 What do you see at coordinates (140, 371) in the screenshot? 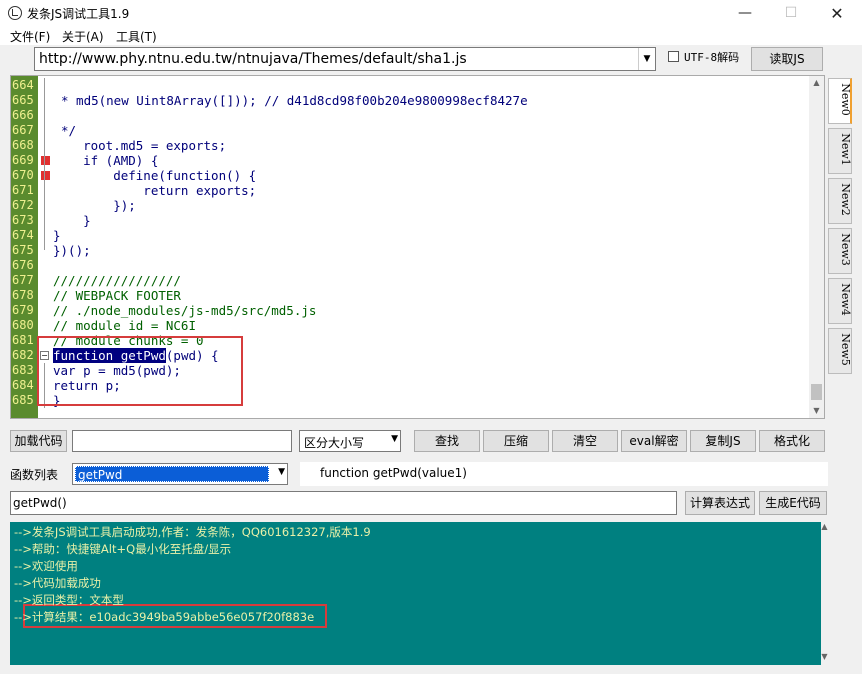
I see `highlight-box-function` at bounding box center [140, 371].